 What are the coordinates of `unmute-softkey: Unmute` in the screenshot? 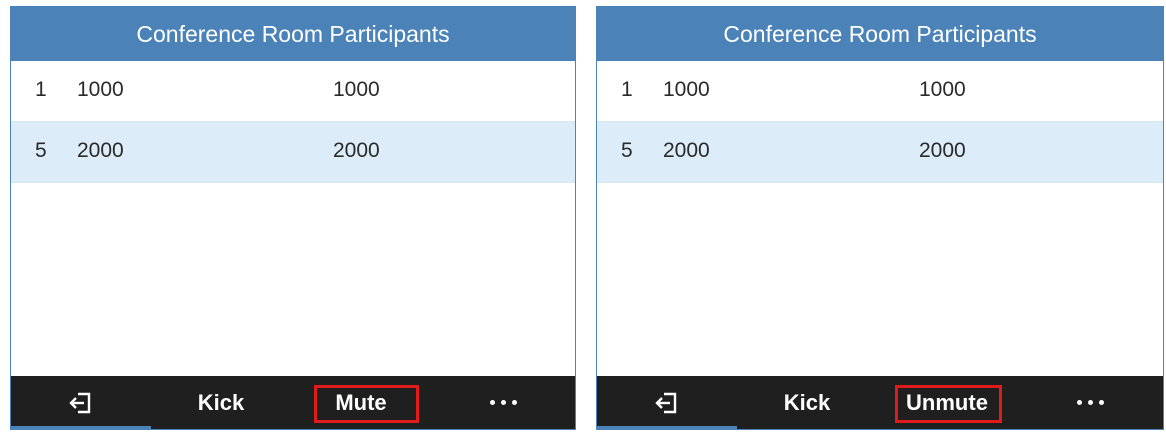 It's located at (947, 402).